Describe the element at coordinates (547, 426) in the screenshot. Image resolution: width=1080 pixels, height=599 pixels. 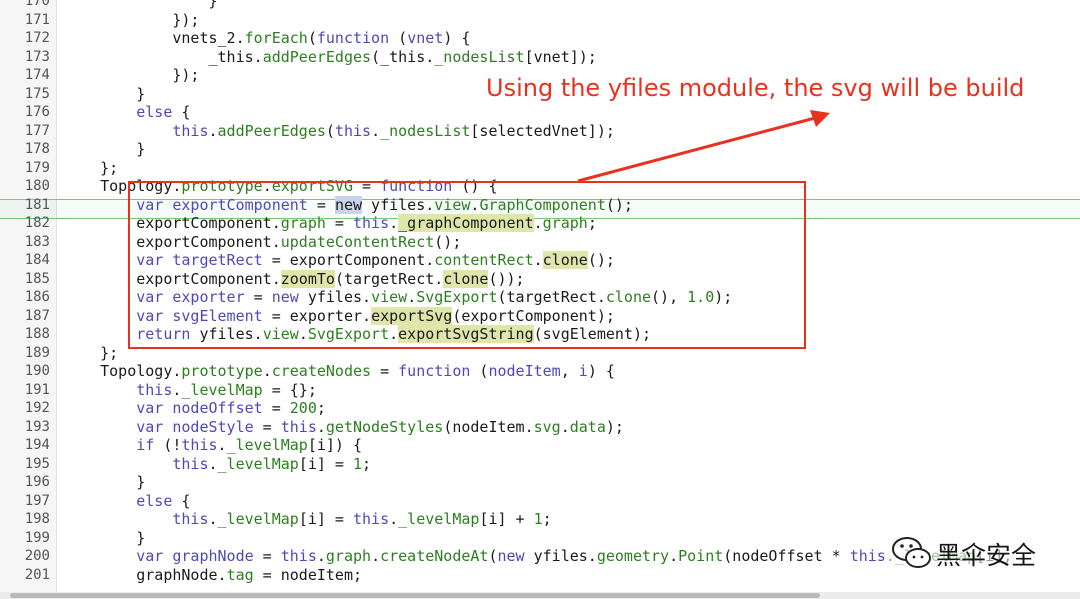
I see `code-token: svg` at that location.